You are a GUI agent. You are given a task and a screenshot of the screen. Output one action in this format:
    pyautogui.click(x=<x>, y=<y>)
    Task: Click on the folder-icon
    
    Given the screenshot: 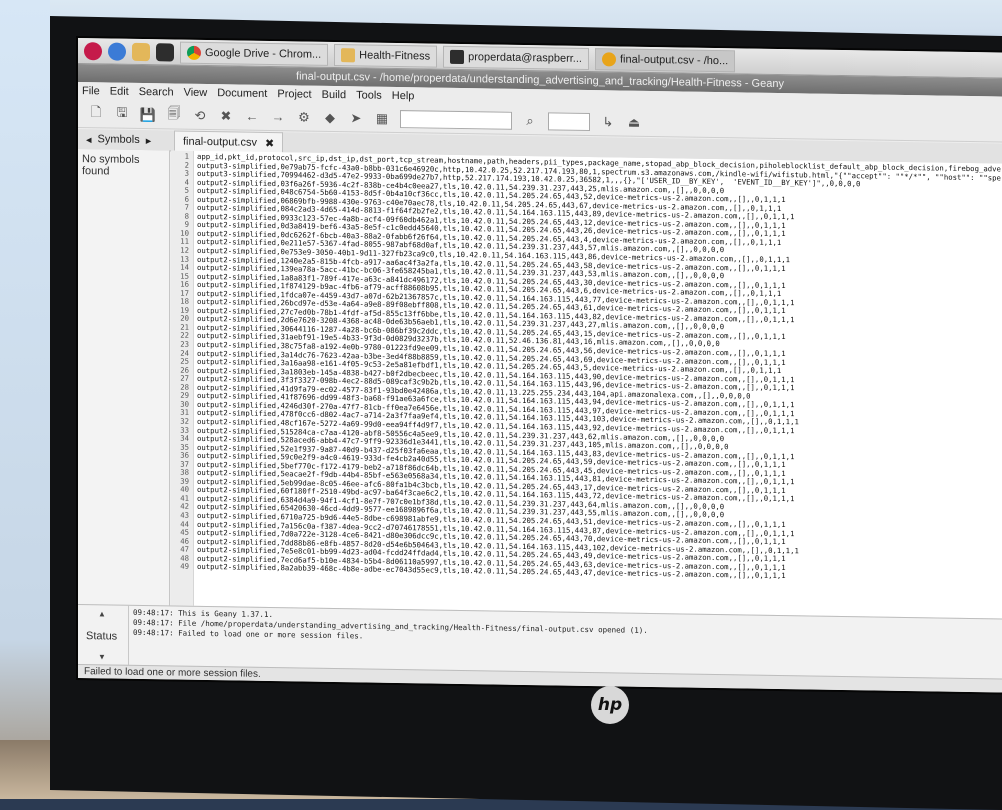 What is the action you would take?
    pyautogui.click(x=348, y=54)
    